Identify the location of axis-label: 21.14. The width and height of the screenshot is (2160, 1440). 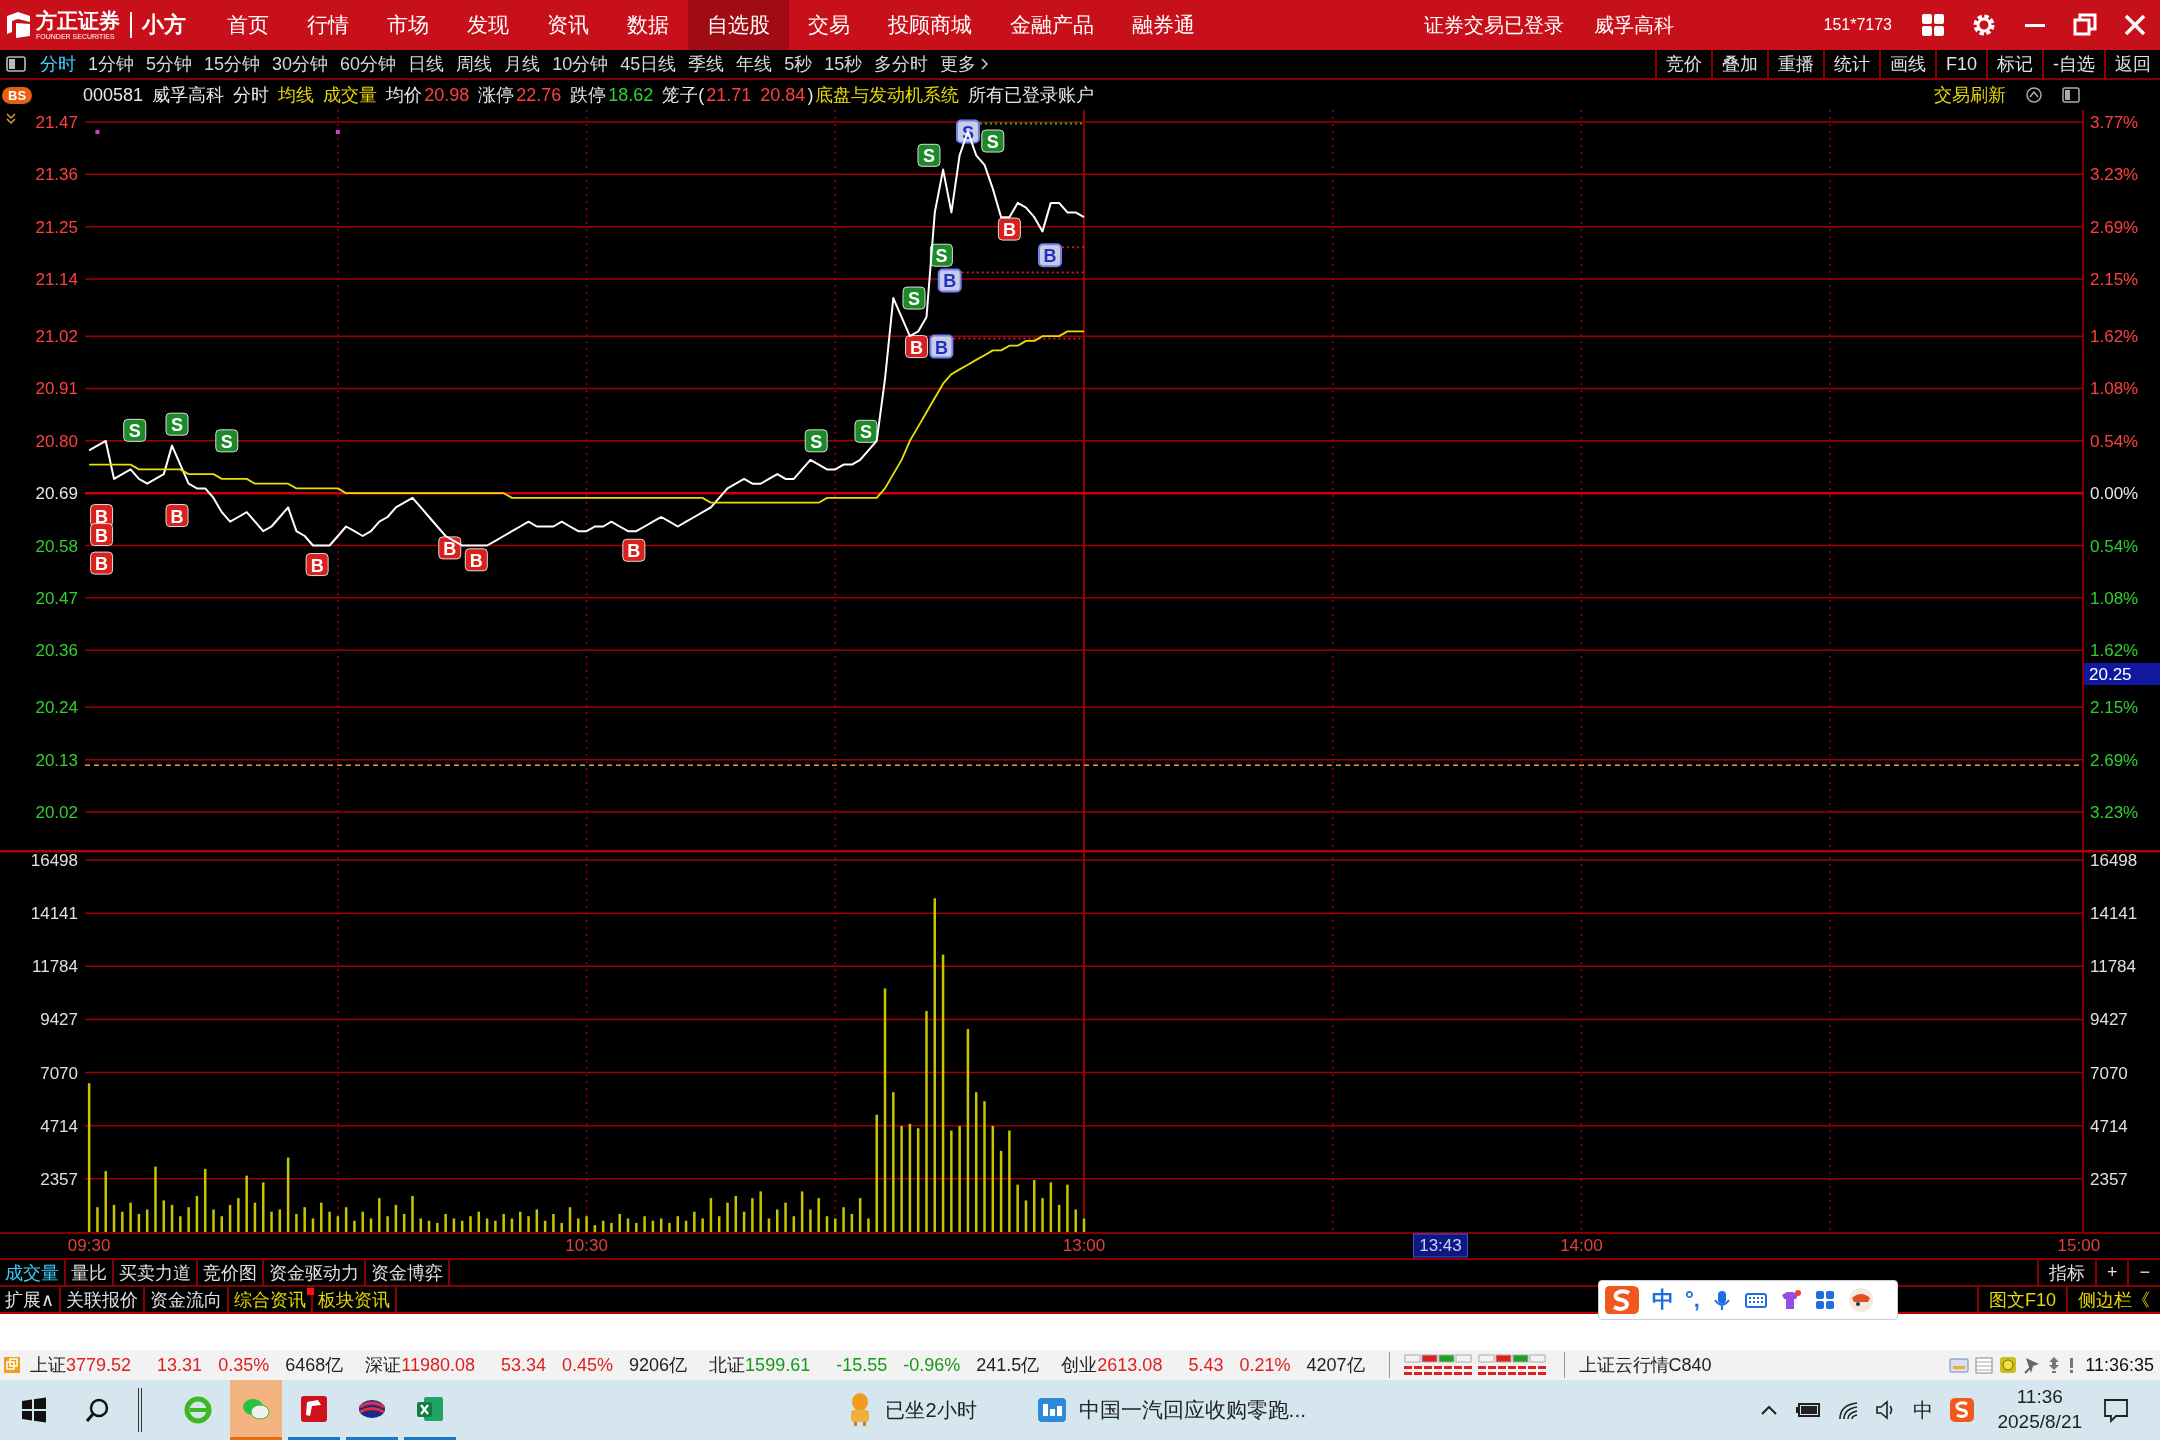
(56, 280).